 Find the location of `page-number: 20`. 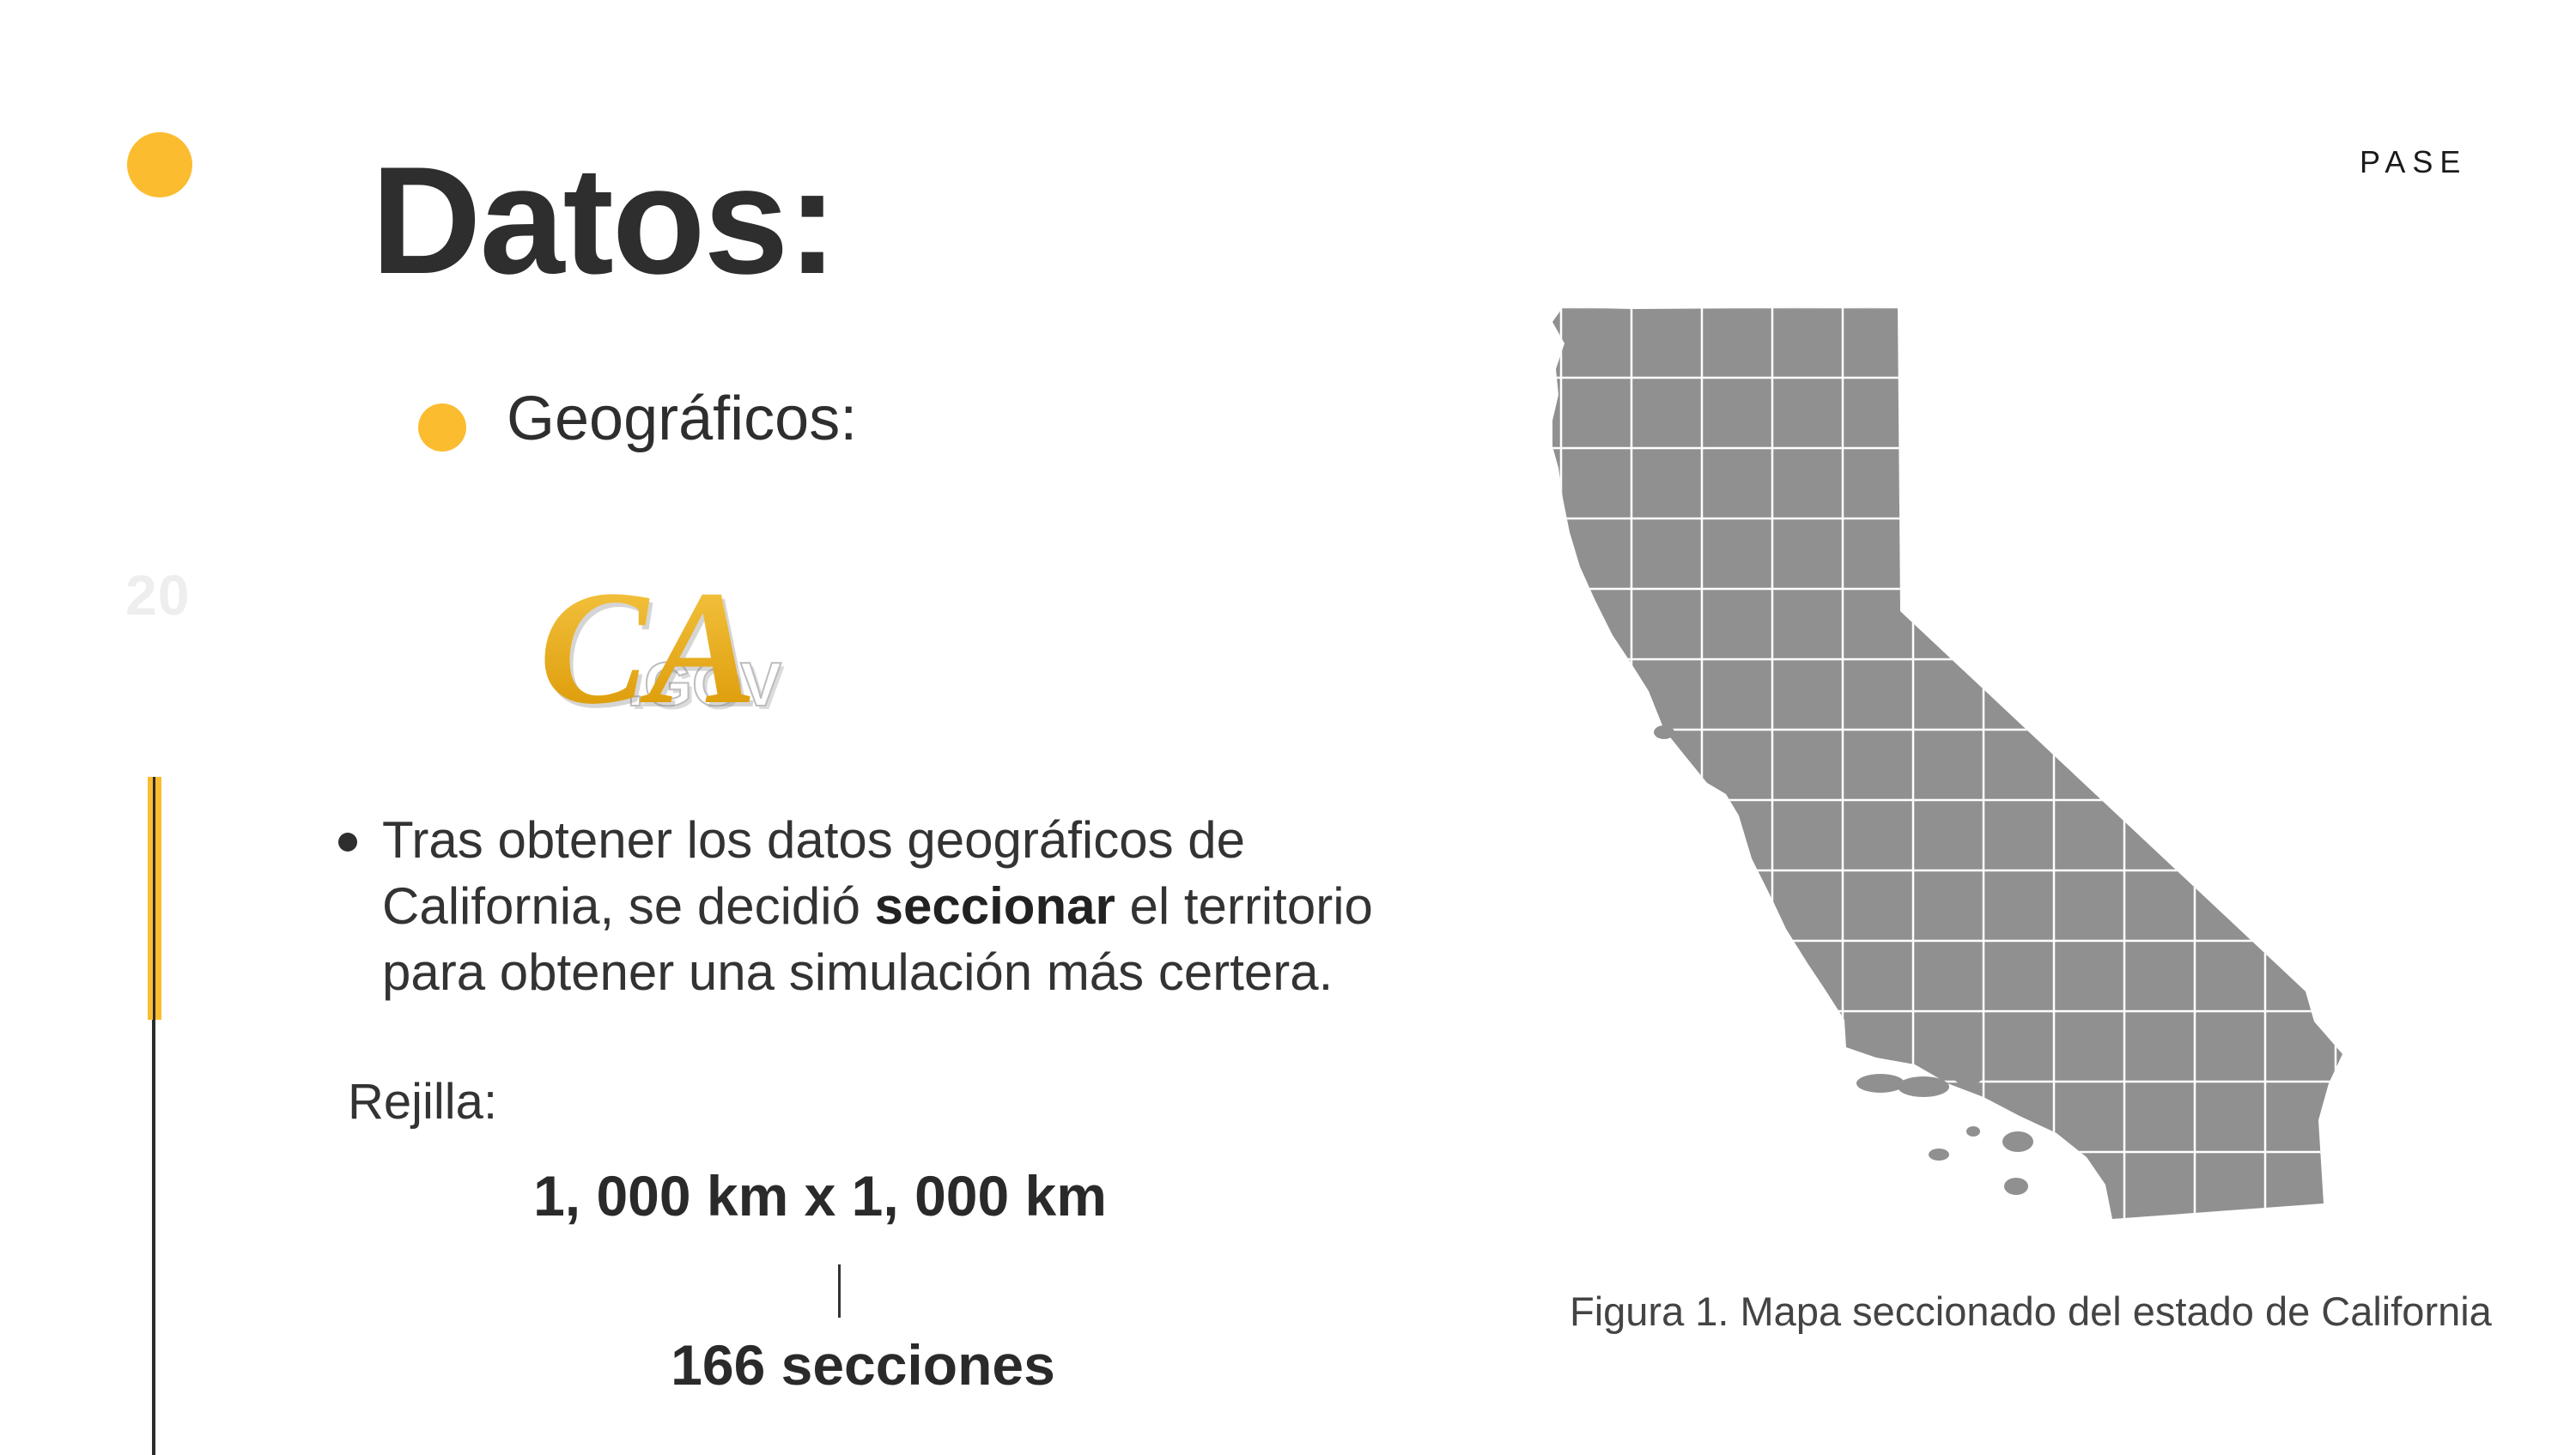

page-number: 20 is located at coordinates (158, 595).